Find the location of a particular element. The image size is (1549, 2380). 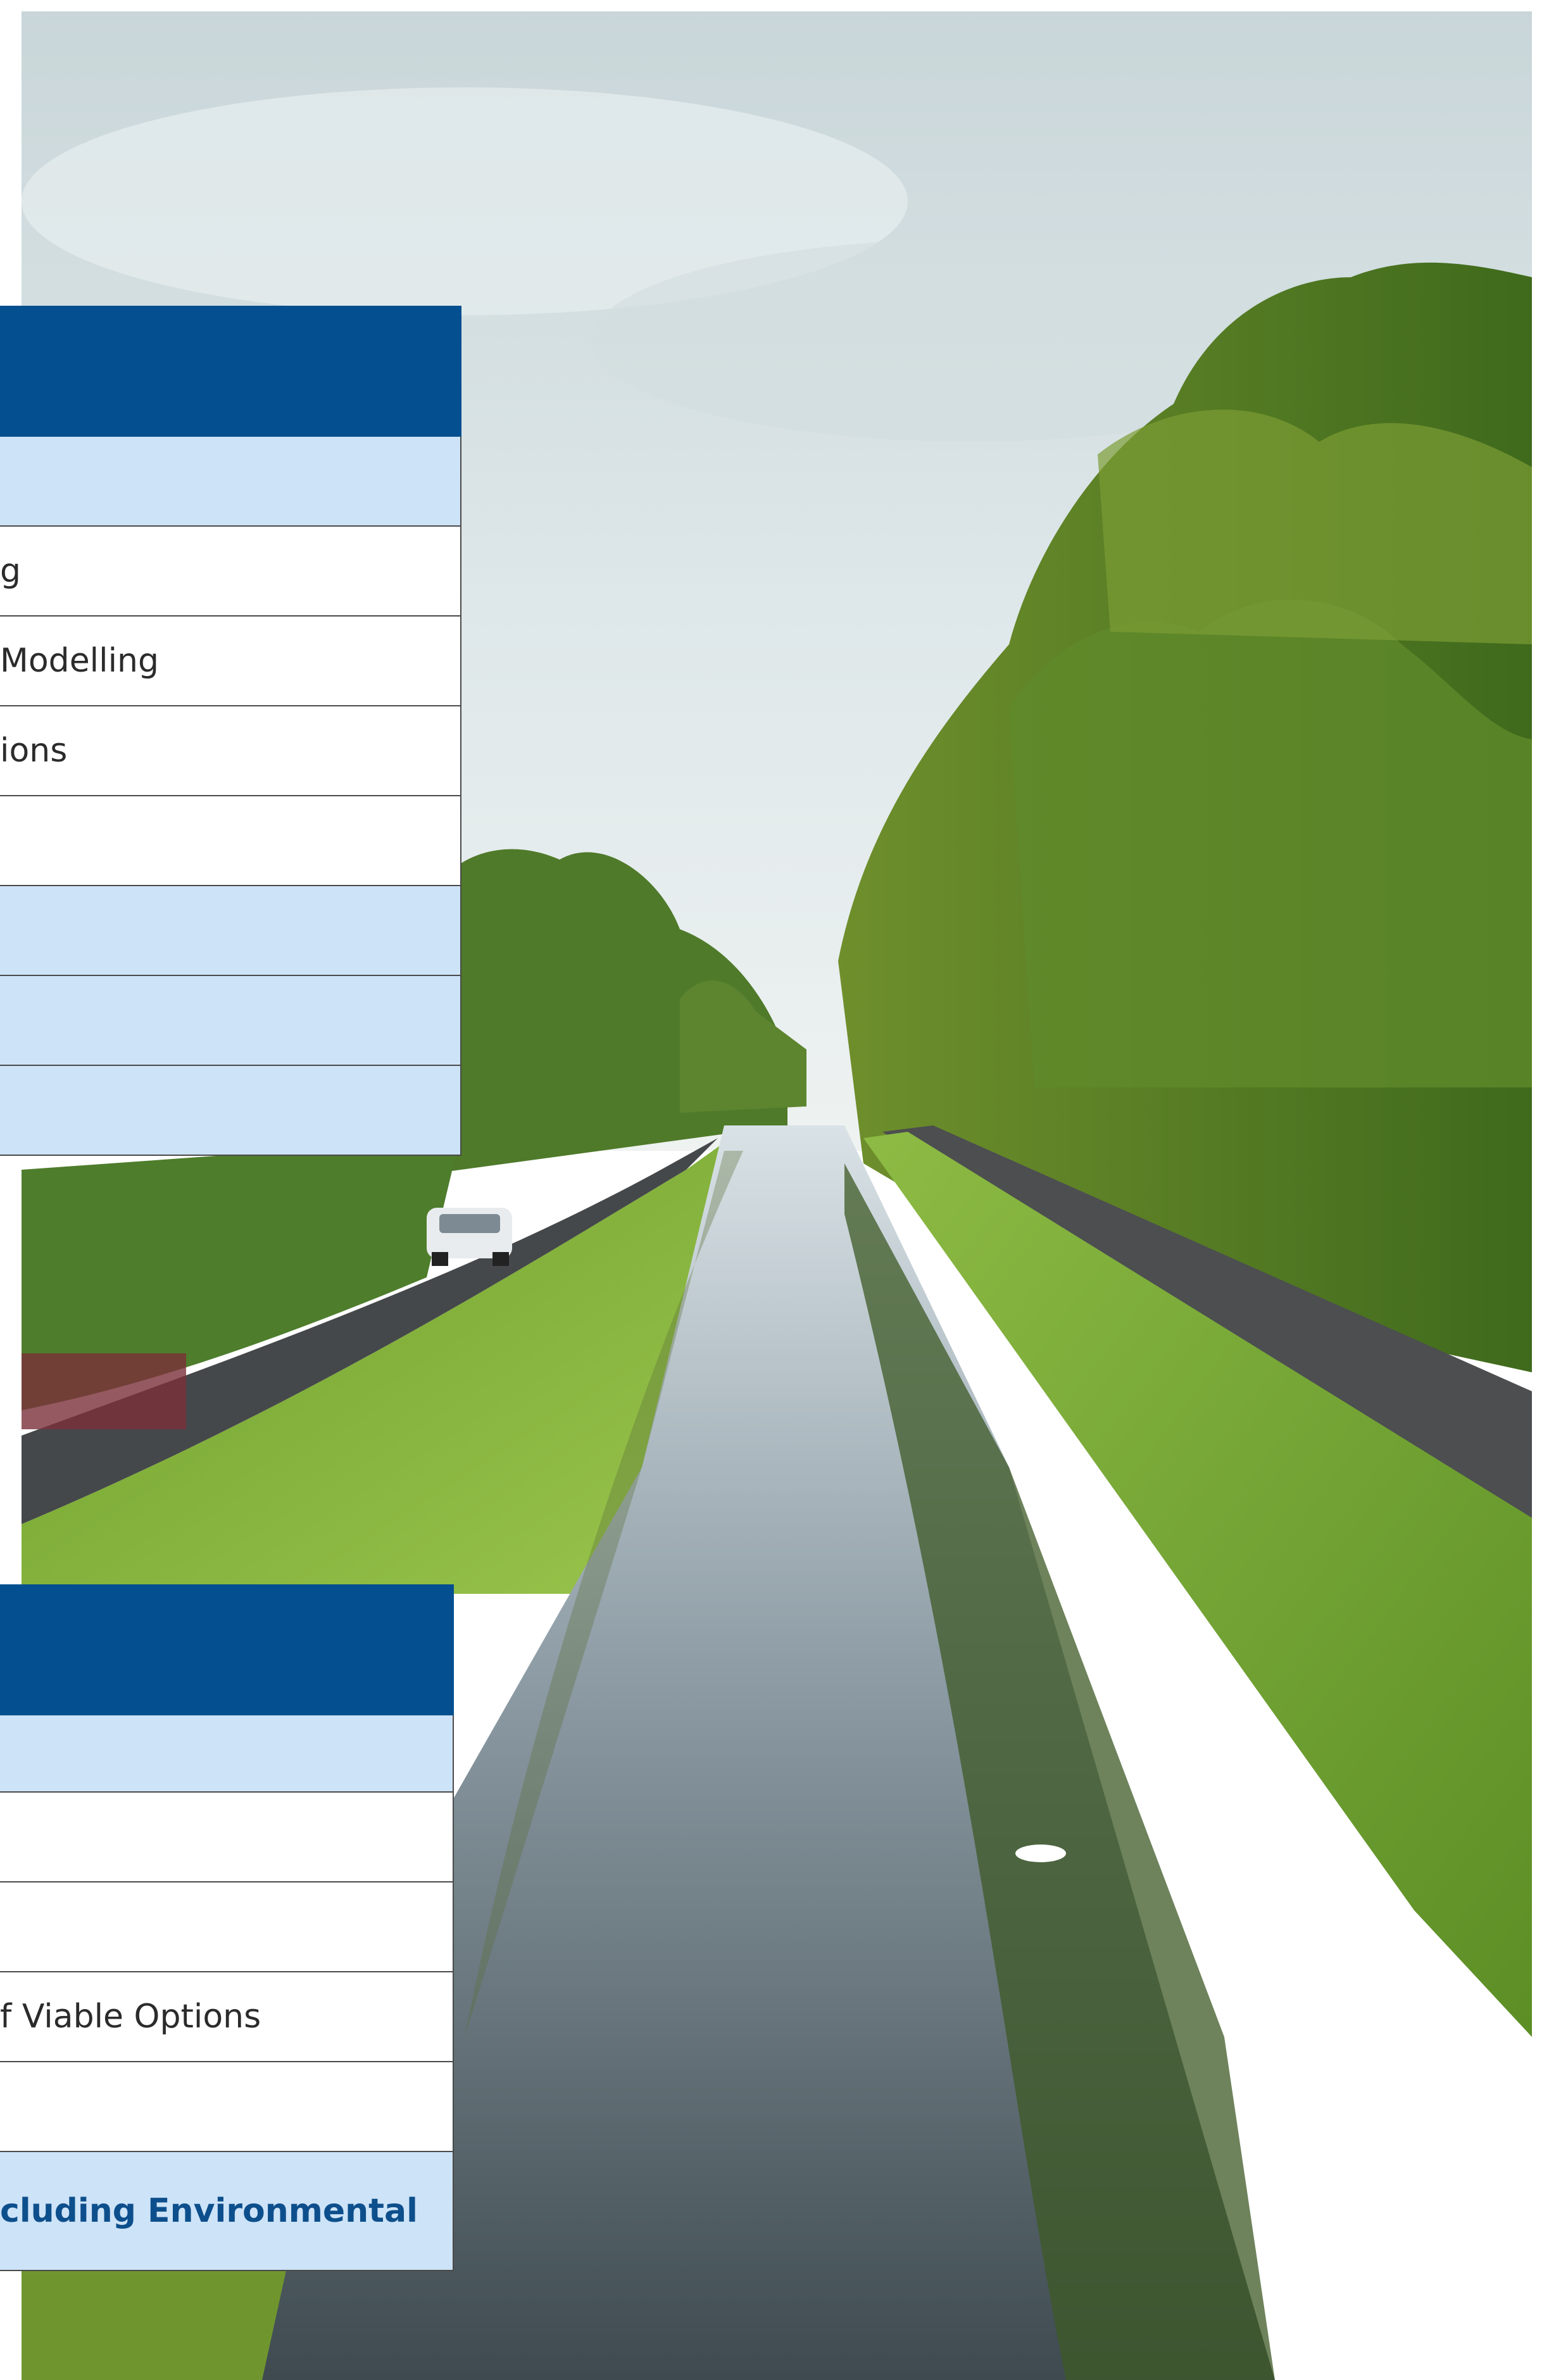

process-table-top: g Modelling ions is located at coordinates (230, 731).